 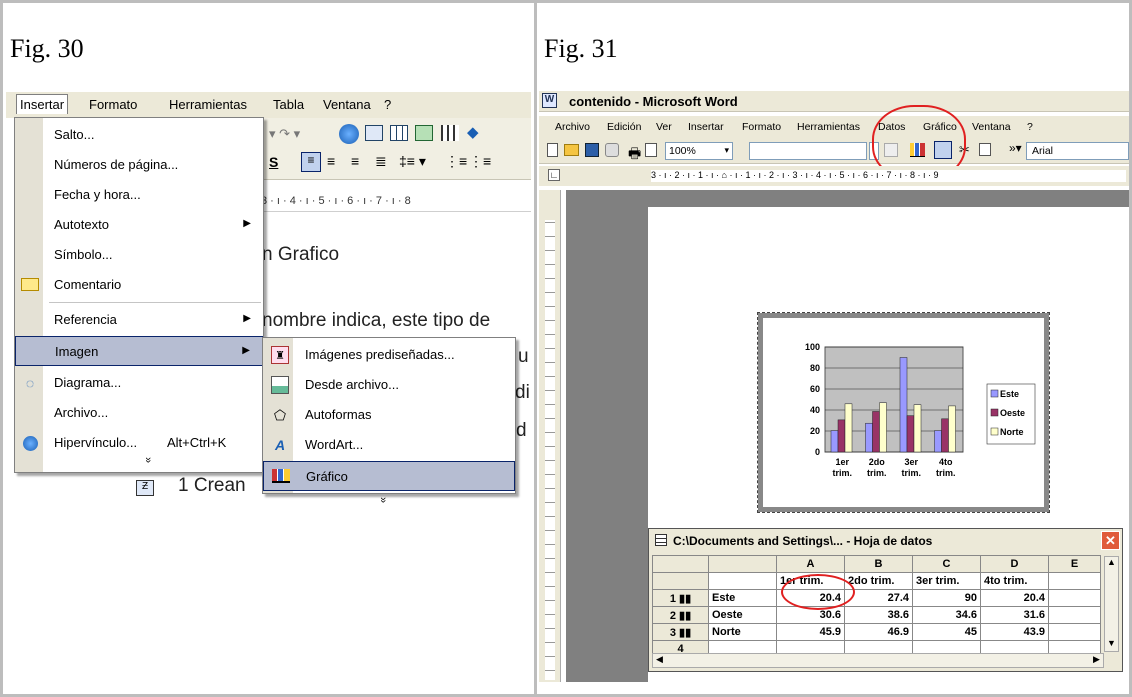 I want to click on insert-table-icon, so click(x=399, y=133).